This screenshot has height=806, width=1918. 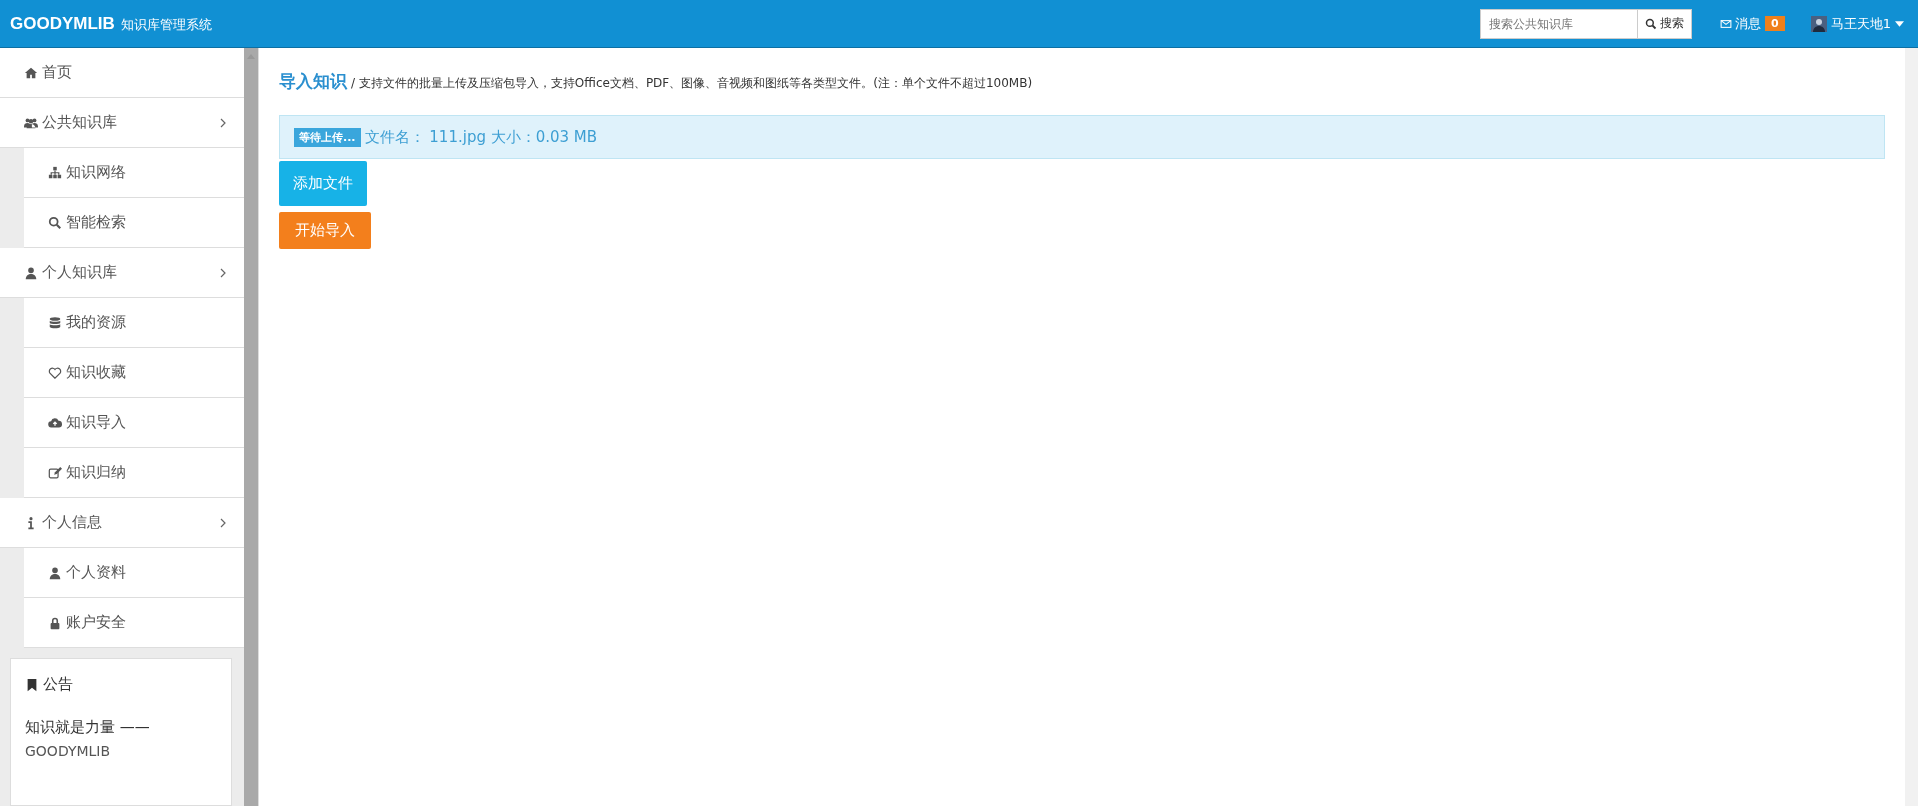 What do you see at coordinates (55, 622) in the screenshot?
I see `lock-icon` at bounding box center [55, 622].